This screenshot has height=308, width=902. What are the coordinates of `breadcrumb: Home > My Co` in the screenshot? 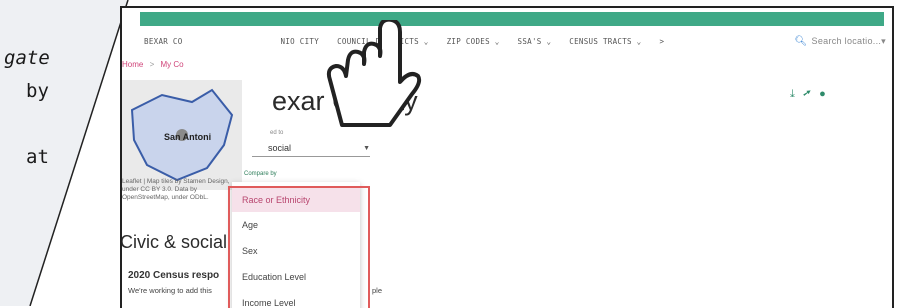 It's located at (153, 64).